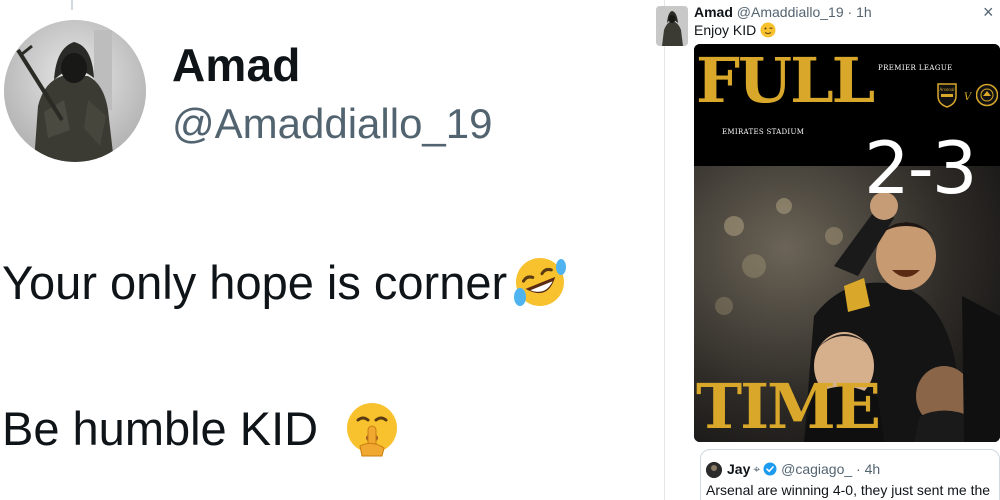 The image size is (1000, 500). Describe the element at coordinates (788, 406) in the screenshot. I see `full-time-headline-bottom: TIME` at that location.